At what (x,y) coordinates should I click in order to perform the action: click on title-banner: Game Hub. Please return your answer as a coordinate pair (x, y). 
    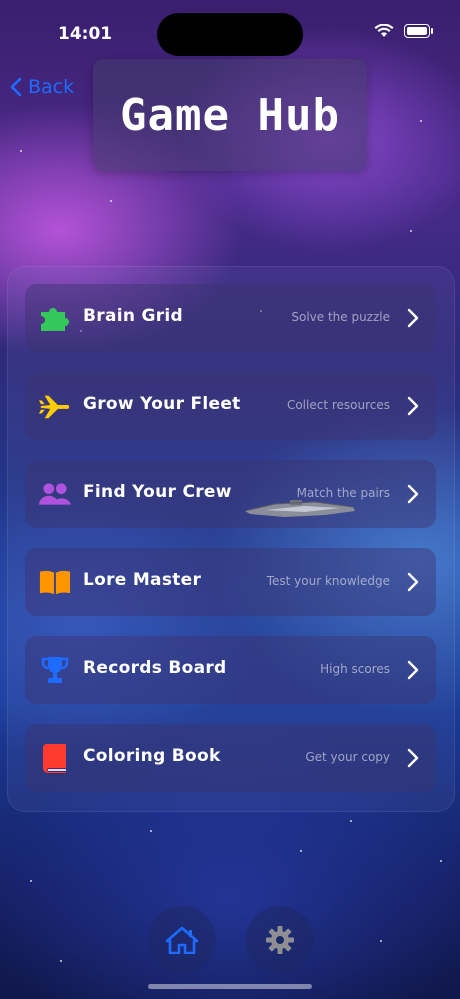
    Looking at the image, I should click on (230, 115).